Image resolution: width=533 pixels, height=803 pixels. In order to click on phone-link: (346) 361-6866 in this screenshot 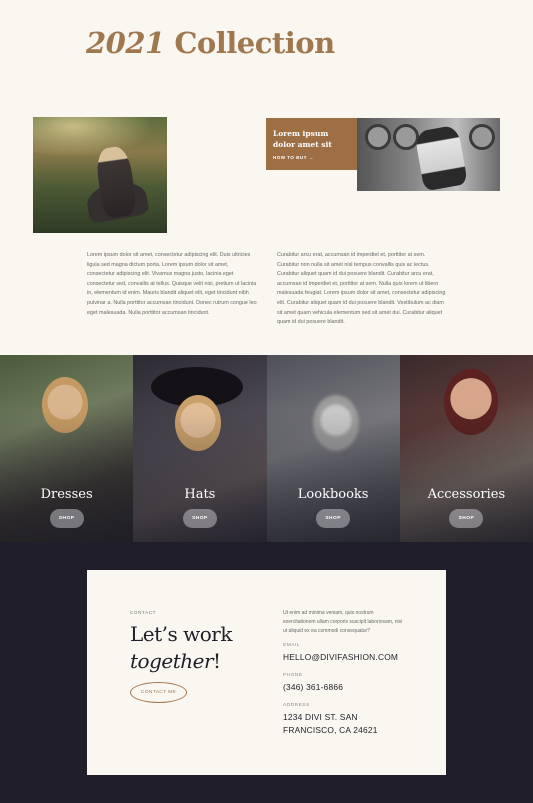, I will do `click(313, 687)`.